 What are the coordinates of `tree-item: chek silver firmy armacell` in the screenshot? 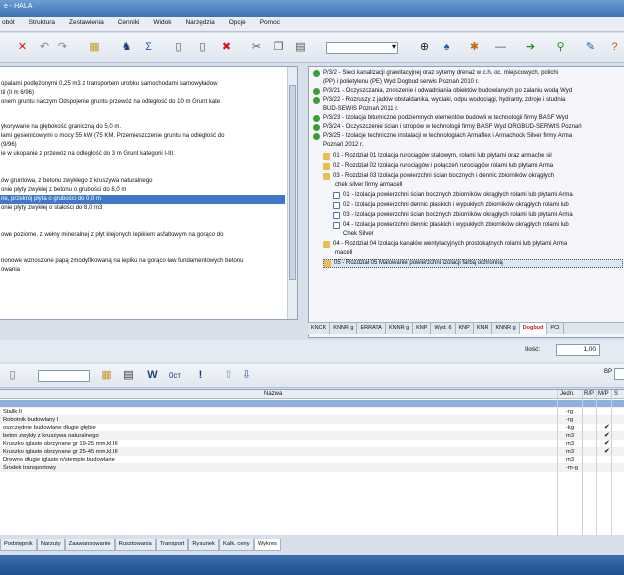 It's located at (368, 185).